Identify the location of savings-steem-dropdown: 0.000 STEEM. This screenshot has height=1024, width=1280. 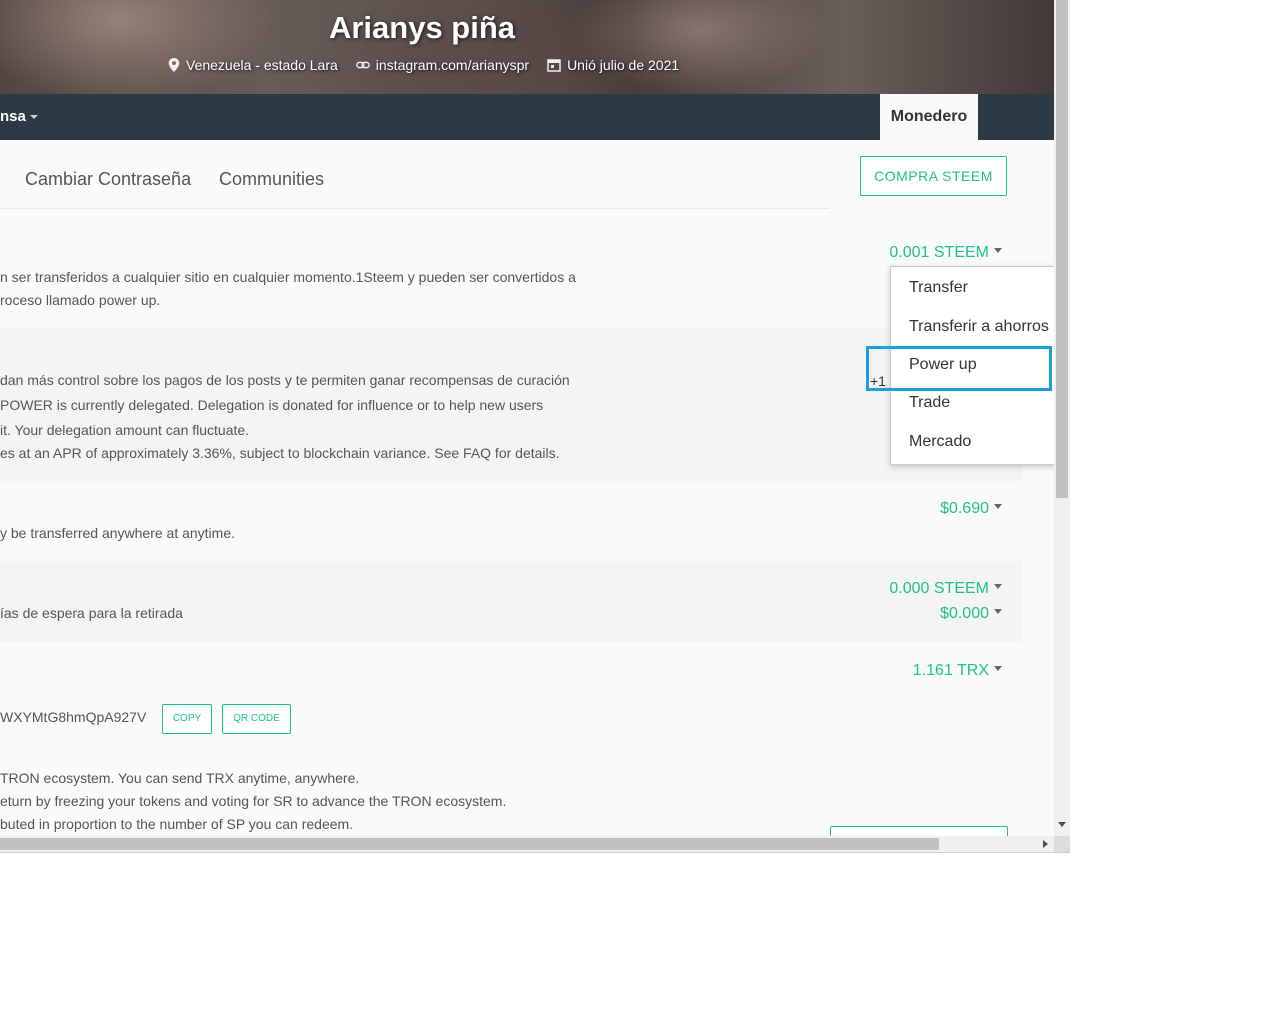
(945, 589).